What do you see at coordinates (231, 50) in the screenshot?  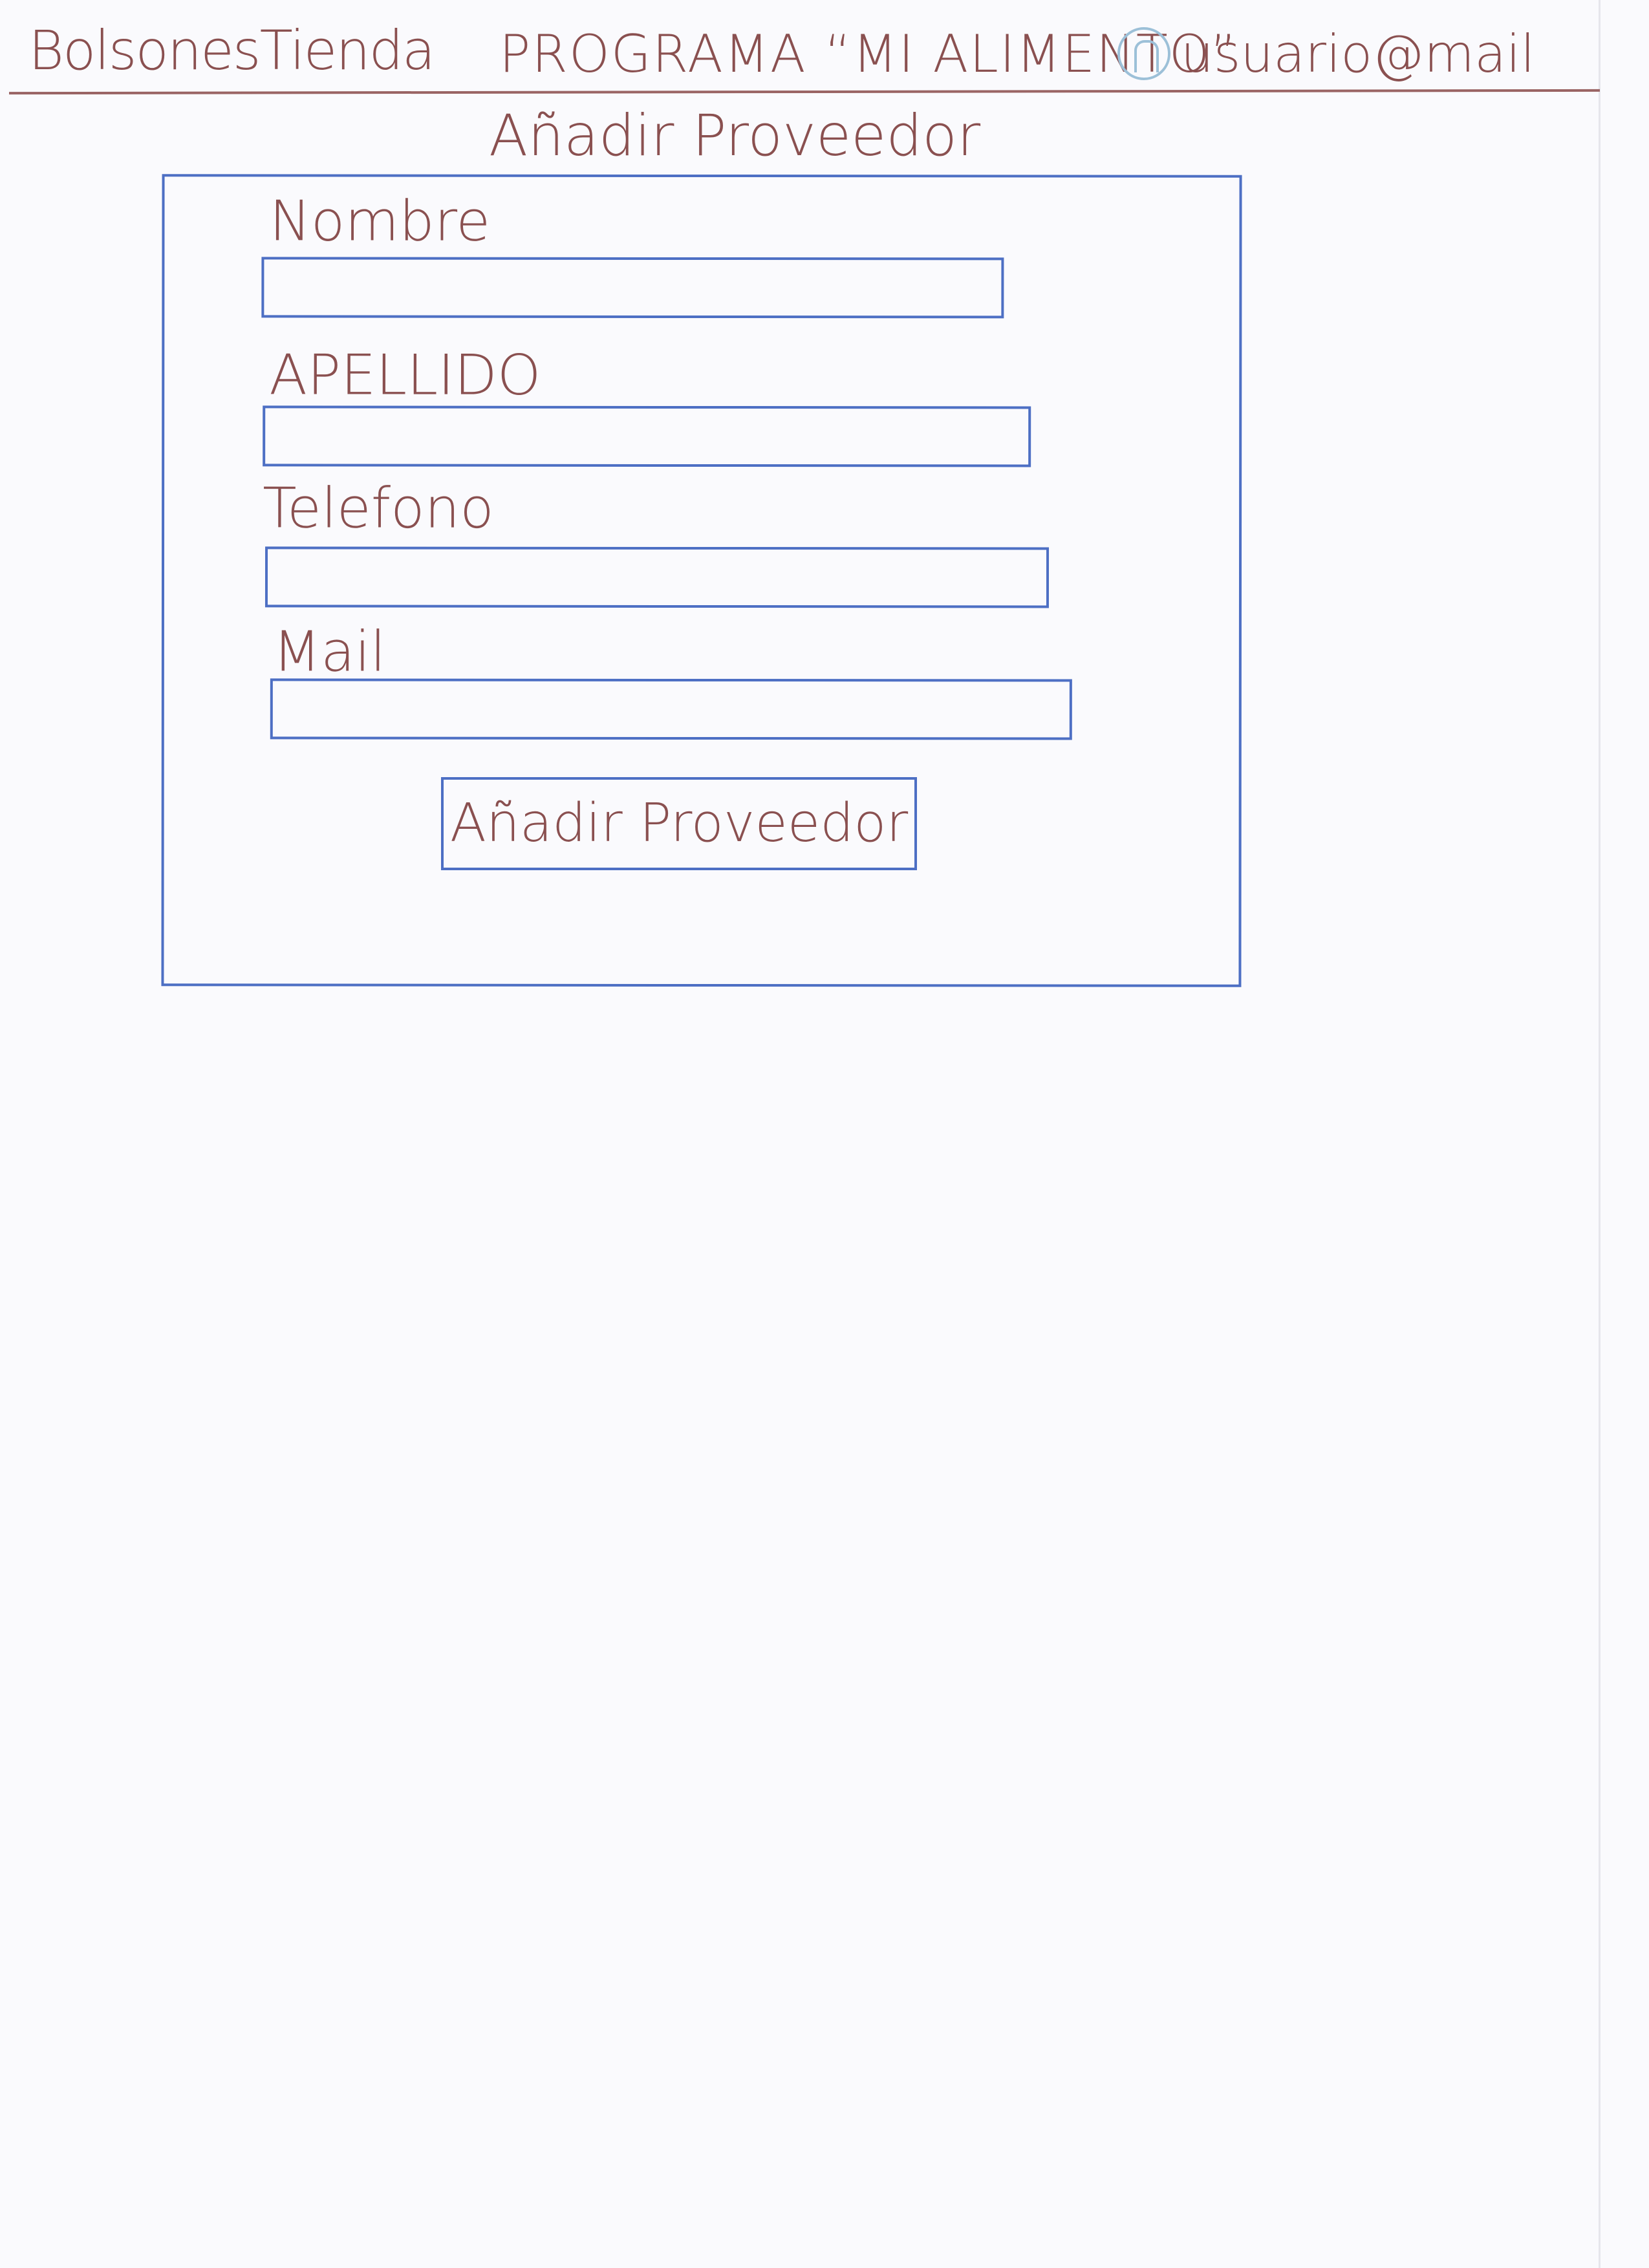 I see `brand-logo: BolsonesTienda` at bounding box center [231, 50].